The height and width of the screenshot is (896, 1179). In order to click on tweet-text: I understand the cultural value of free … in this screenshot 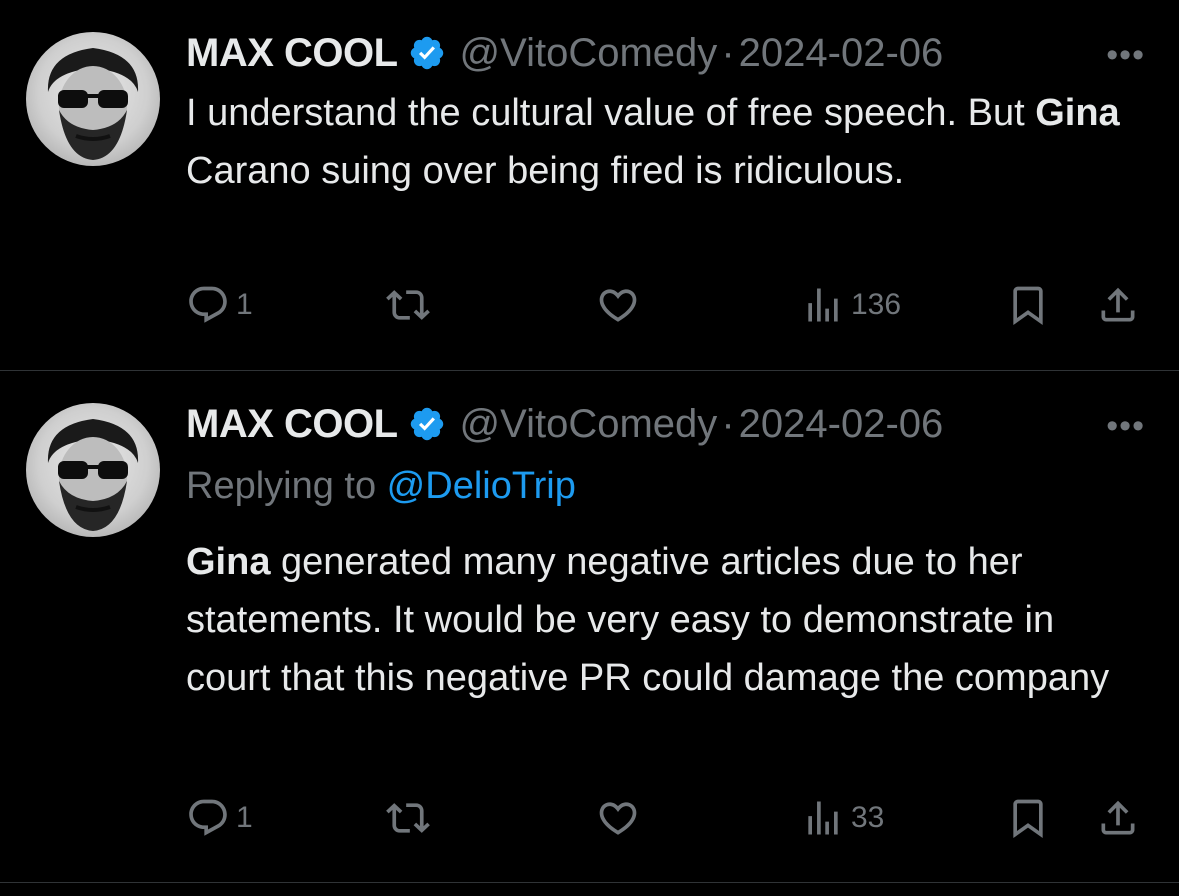, I will do `click(661, 142)`.